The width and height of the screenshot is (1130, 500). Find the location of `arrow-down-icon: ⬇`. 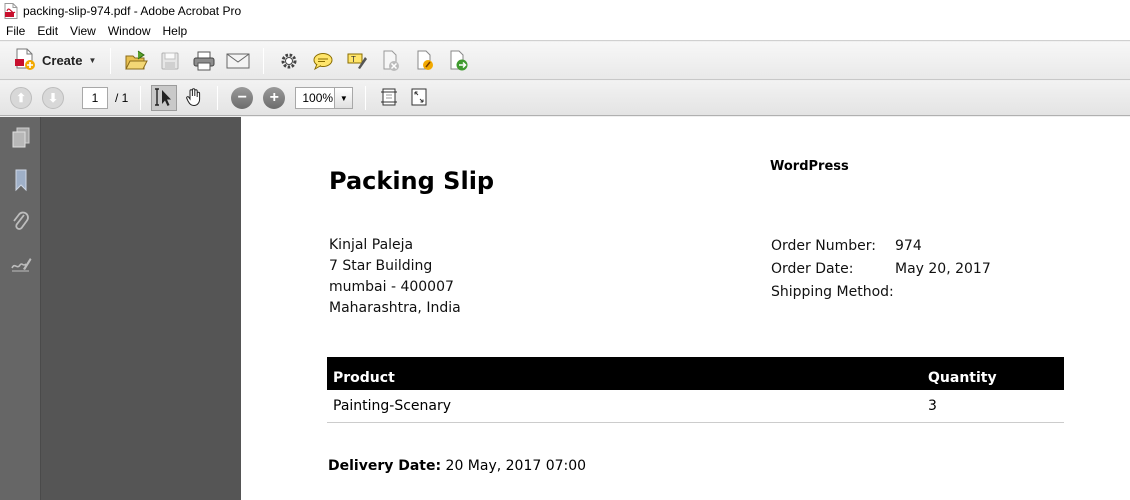

arrow-down-icon: ⬇ is located at coordinates (53, 98).